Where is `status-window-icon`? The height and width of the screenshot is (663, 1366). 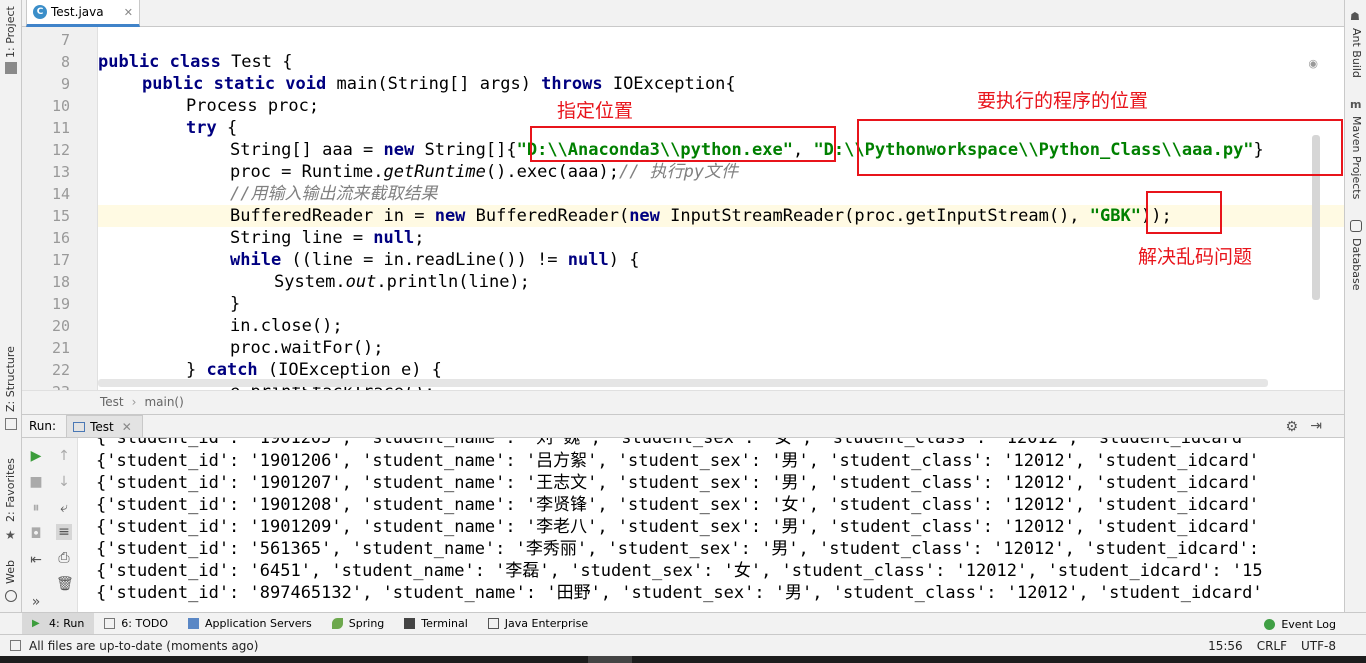
status-window-icon is located at coordinates (15, 645).